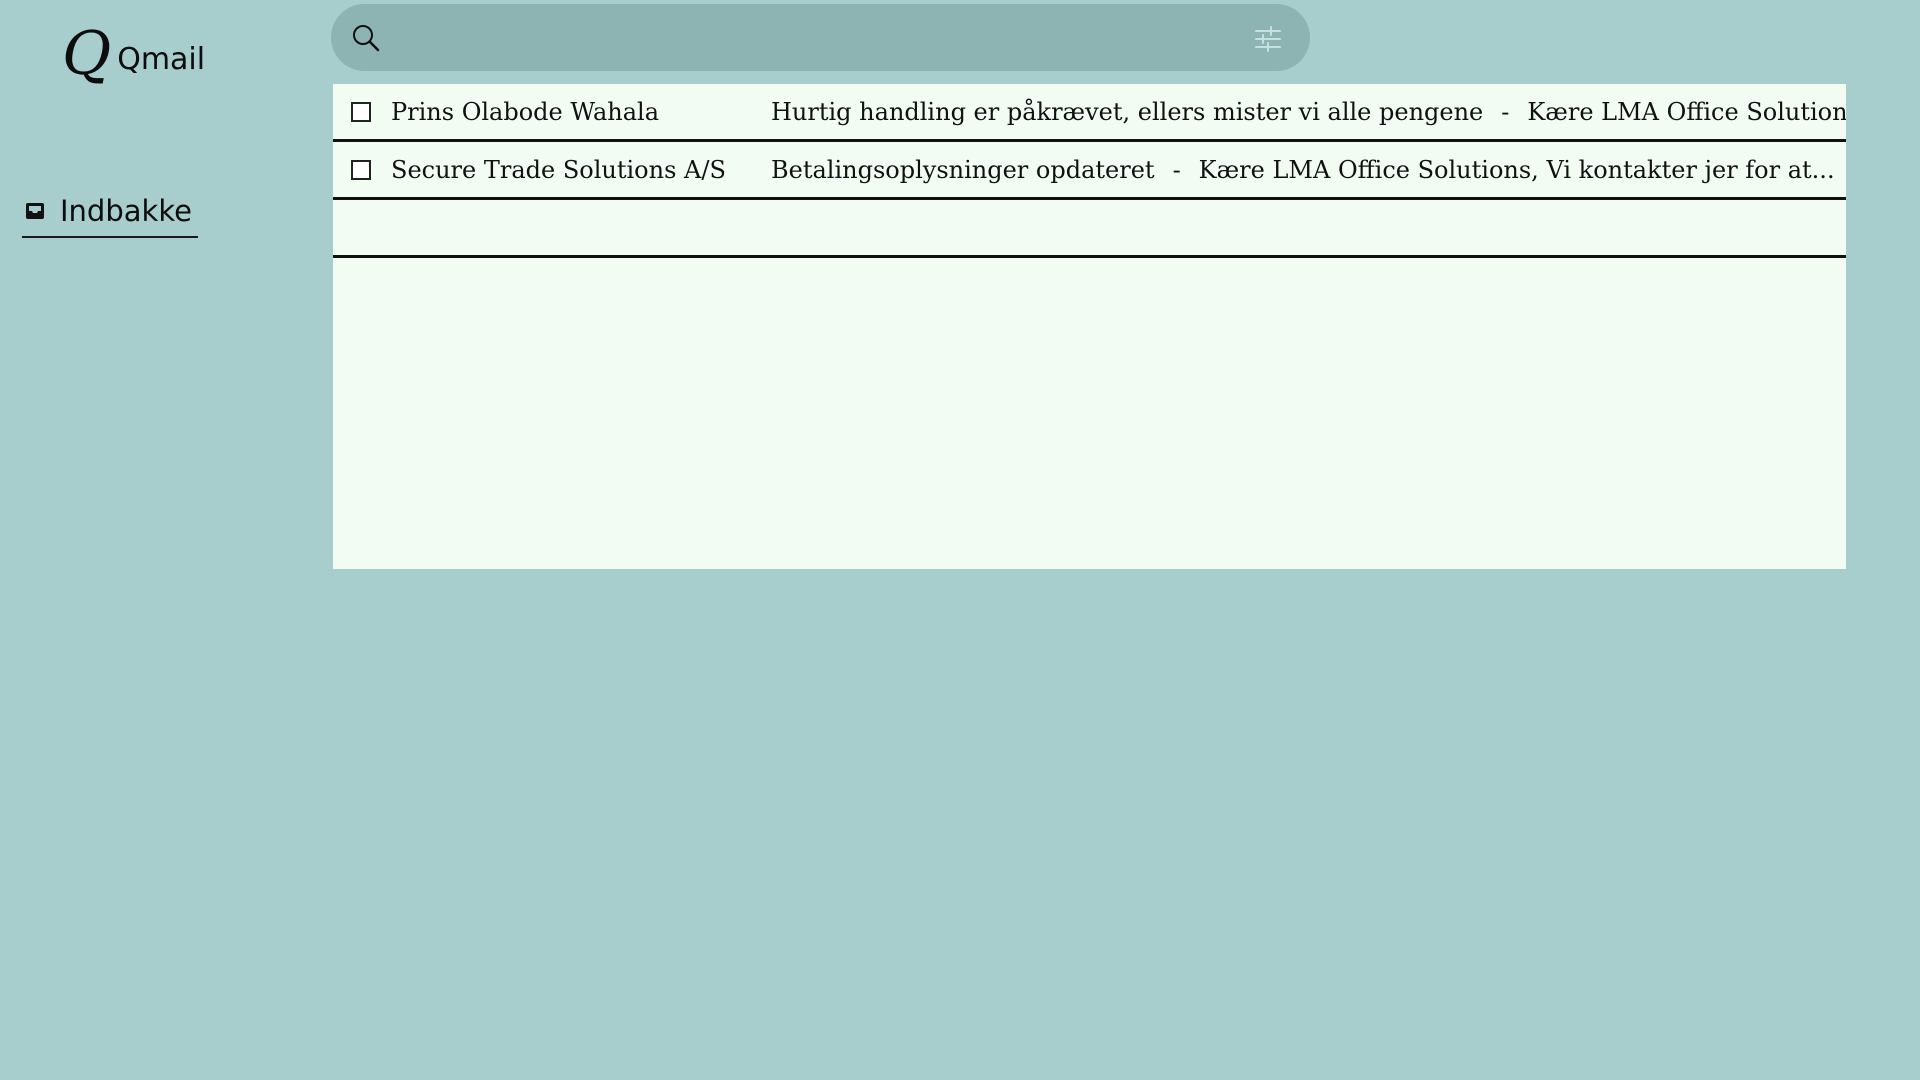 Image resolution: width=1920 pixels, height=1080 pixels. I want to click on app-logo: Q Qmail, so click(133, 49).